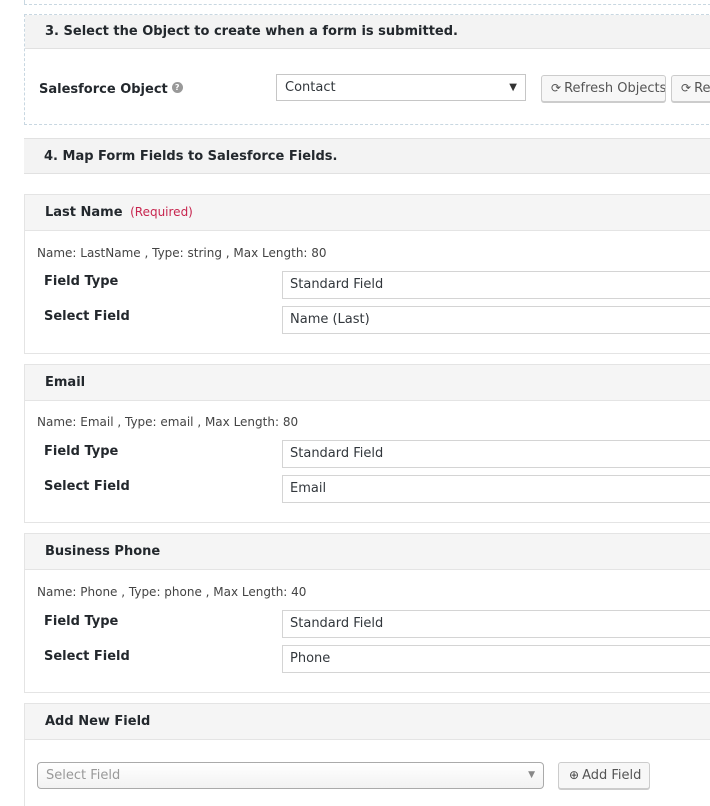  I want to click on add-new-field-title: Add New Field, so click(367, 722).